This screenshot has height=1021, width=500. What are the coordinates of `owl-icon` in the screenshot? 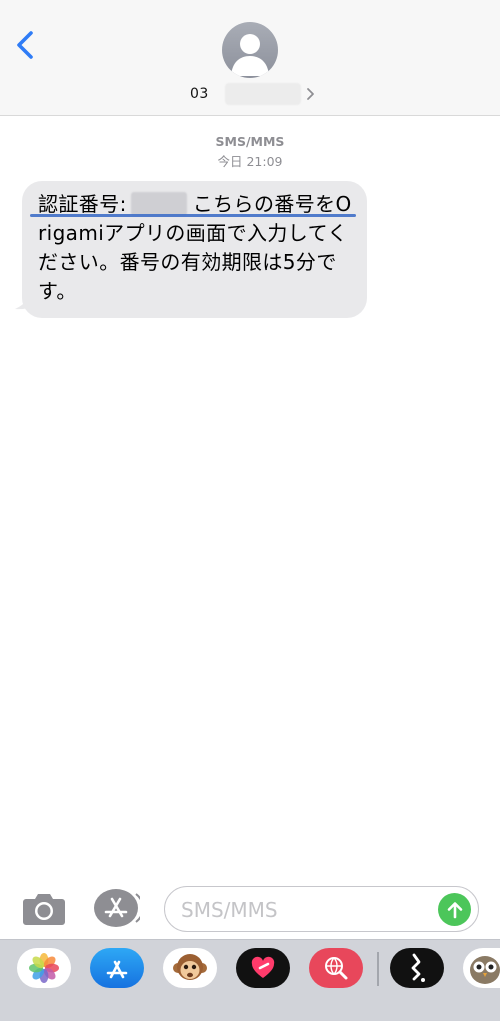 It's located at (485, 970).